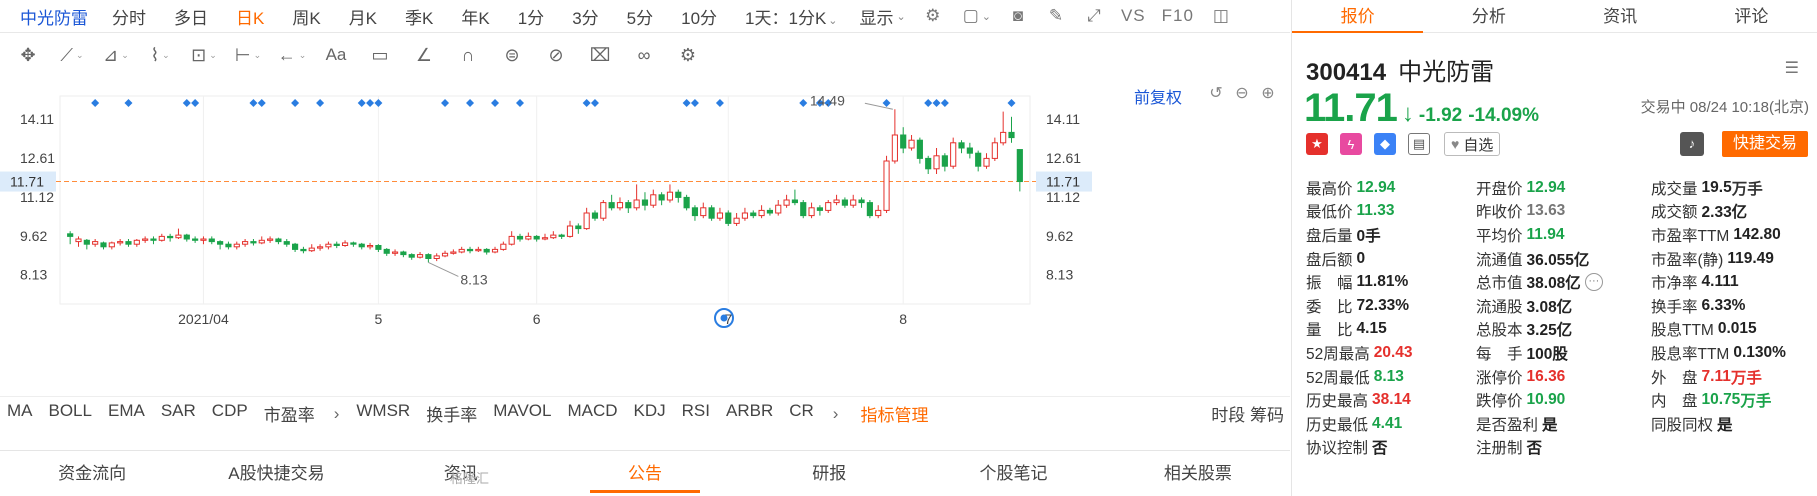 The height and width of the screenshot is (496, 1817). What do you see at coordinates (645, 473) in the screenshot?
I see `bottom-tab-3: 公告` at bounding box center [645, 473].